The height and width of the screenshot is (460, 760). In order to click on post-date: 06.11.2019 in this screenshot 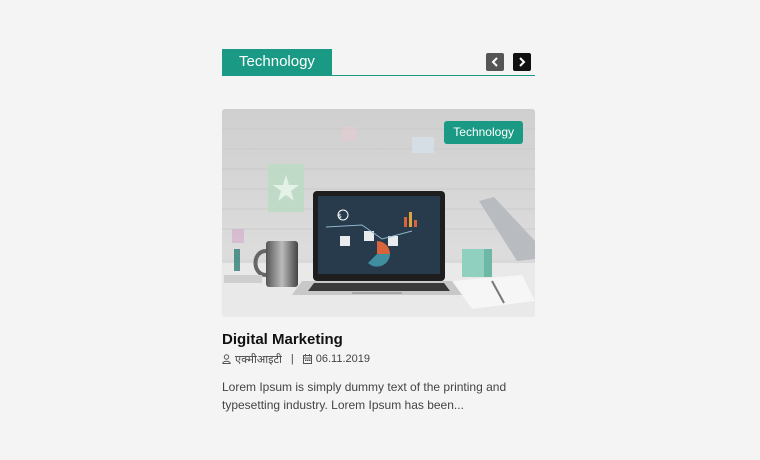, I will do `click(342, 359)`.